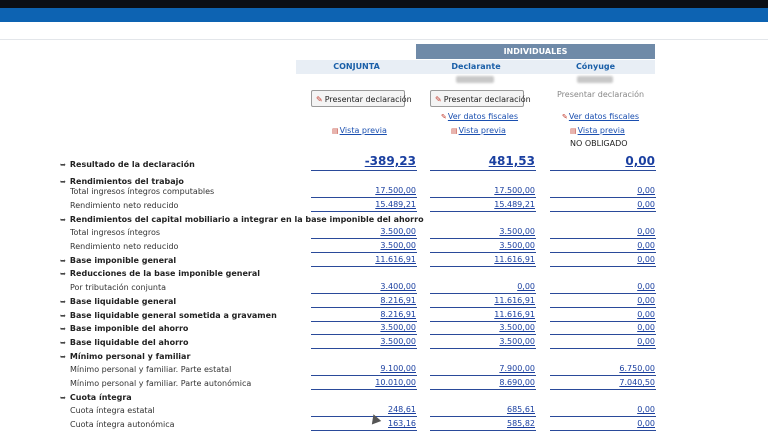  Describe the element at coordinates (483, 205) in the screenshot. I see `declarante-value: 15.489,21` at that location.